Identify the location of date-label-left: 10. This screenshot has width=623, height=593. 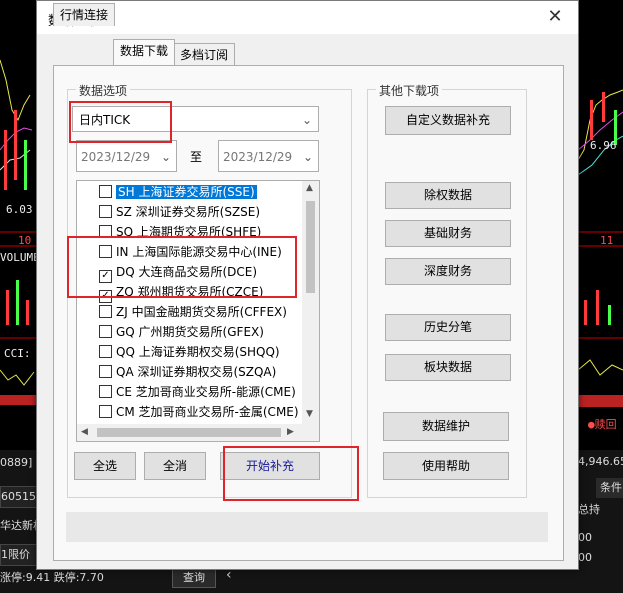
(25, 240).